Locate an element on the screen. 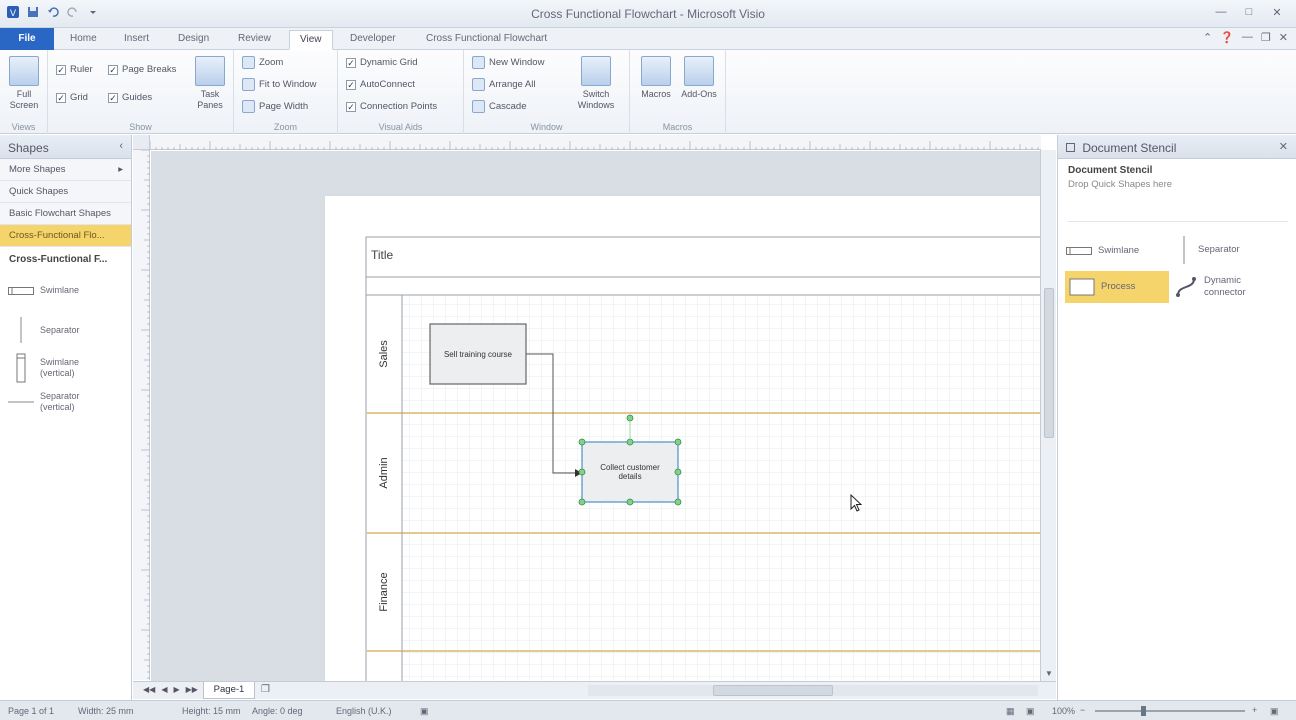  title-band is located at coordinates (702, 257).